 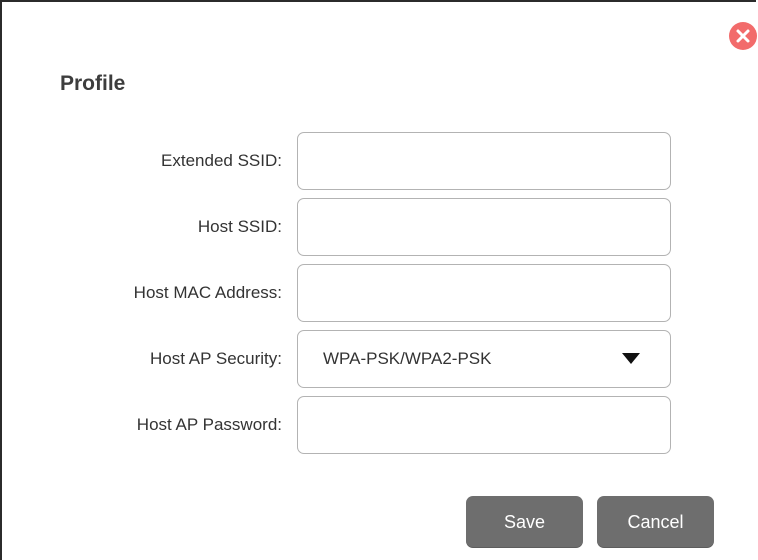 I want to click on host-mac-row: Host MAC Address:, so click(x=352, y=293).